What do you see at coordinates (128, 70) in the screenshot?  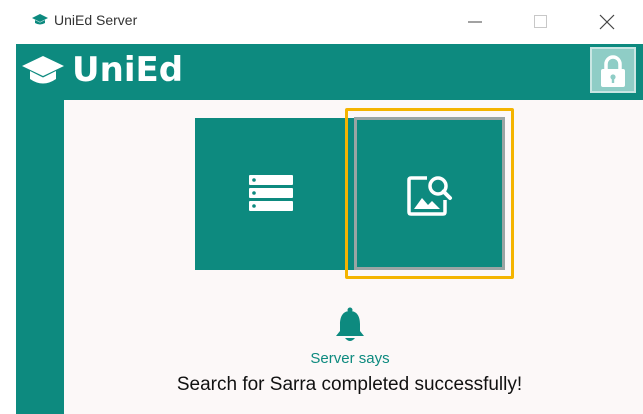 I see `app-logo-text: UniEd` at bounding box center [128, 70].